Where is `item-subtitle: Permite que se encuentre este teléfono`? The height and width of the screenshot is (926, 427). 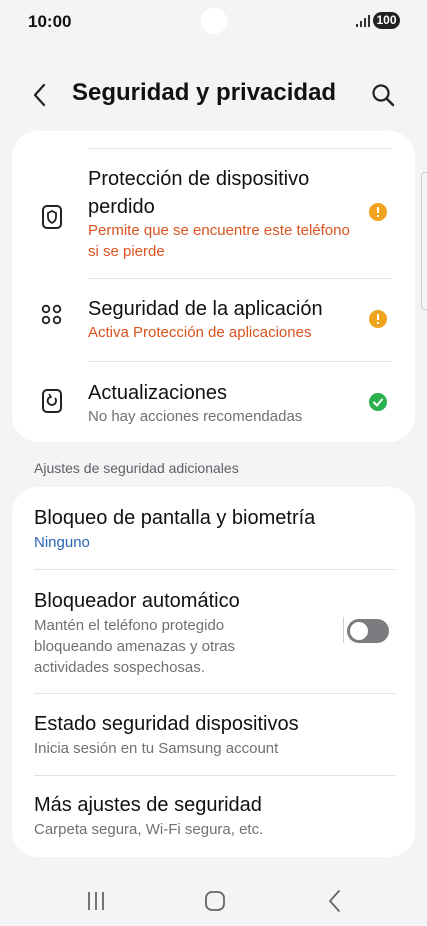
item-subtitle: Permite que se encuentre este teléfono is located at coordinates (219, 230).